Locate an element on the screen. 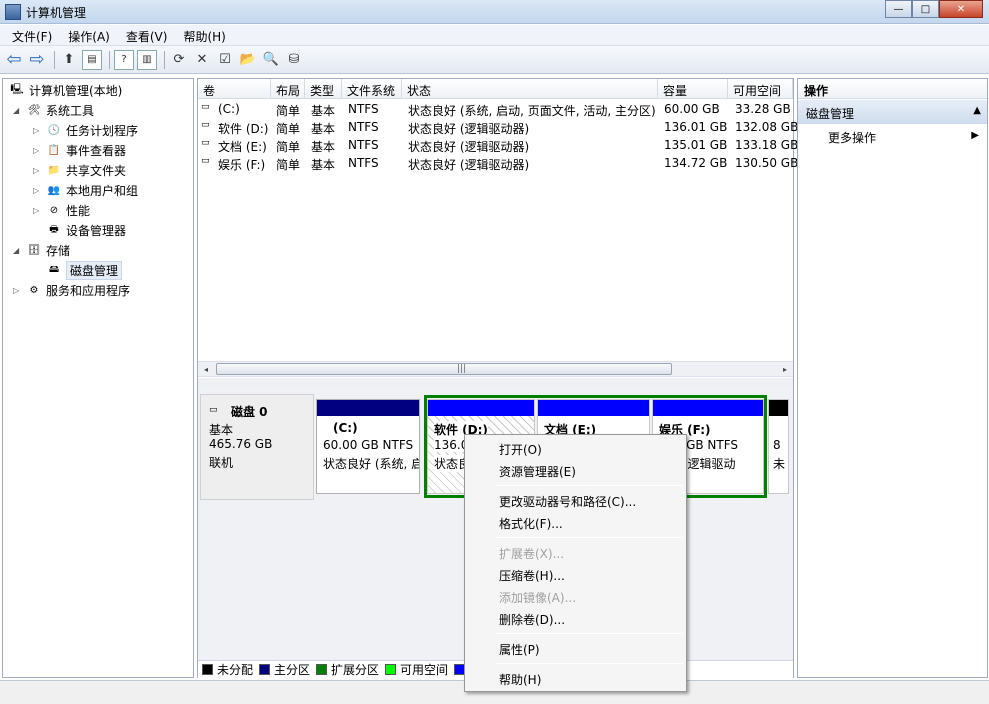 Image resolution: width=989 pixels, height=704 pixels. tree-label: 服务和应用程序 is located at coordinates (88, 290).